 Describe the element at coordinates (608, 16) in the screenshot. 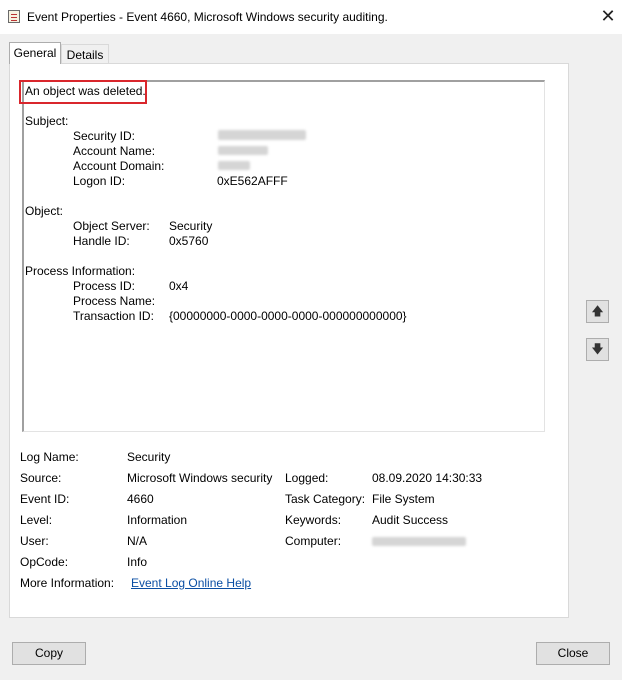

I see `close-icon: ✕` at that location.